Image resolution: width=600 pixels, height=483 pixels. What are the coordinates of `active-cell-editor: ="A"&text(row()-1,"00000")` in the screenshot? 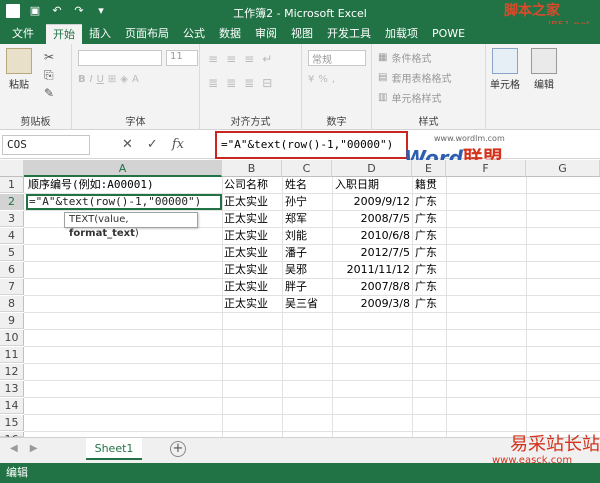 It's located at (124, 202).